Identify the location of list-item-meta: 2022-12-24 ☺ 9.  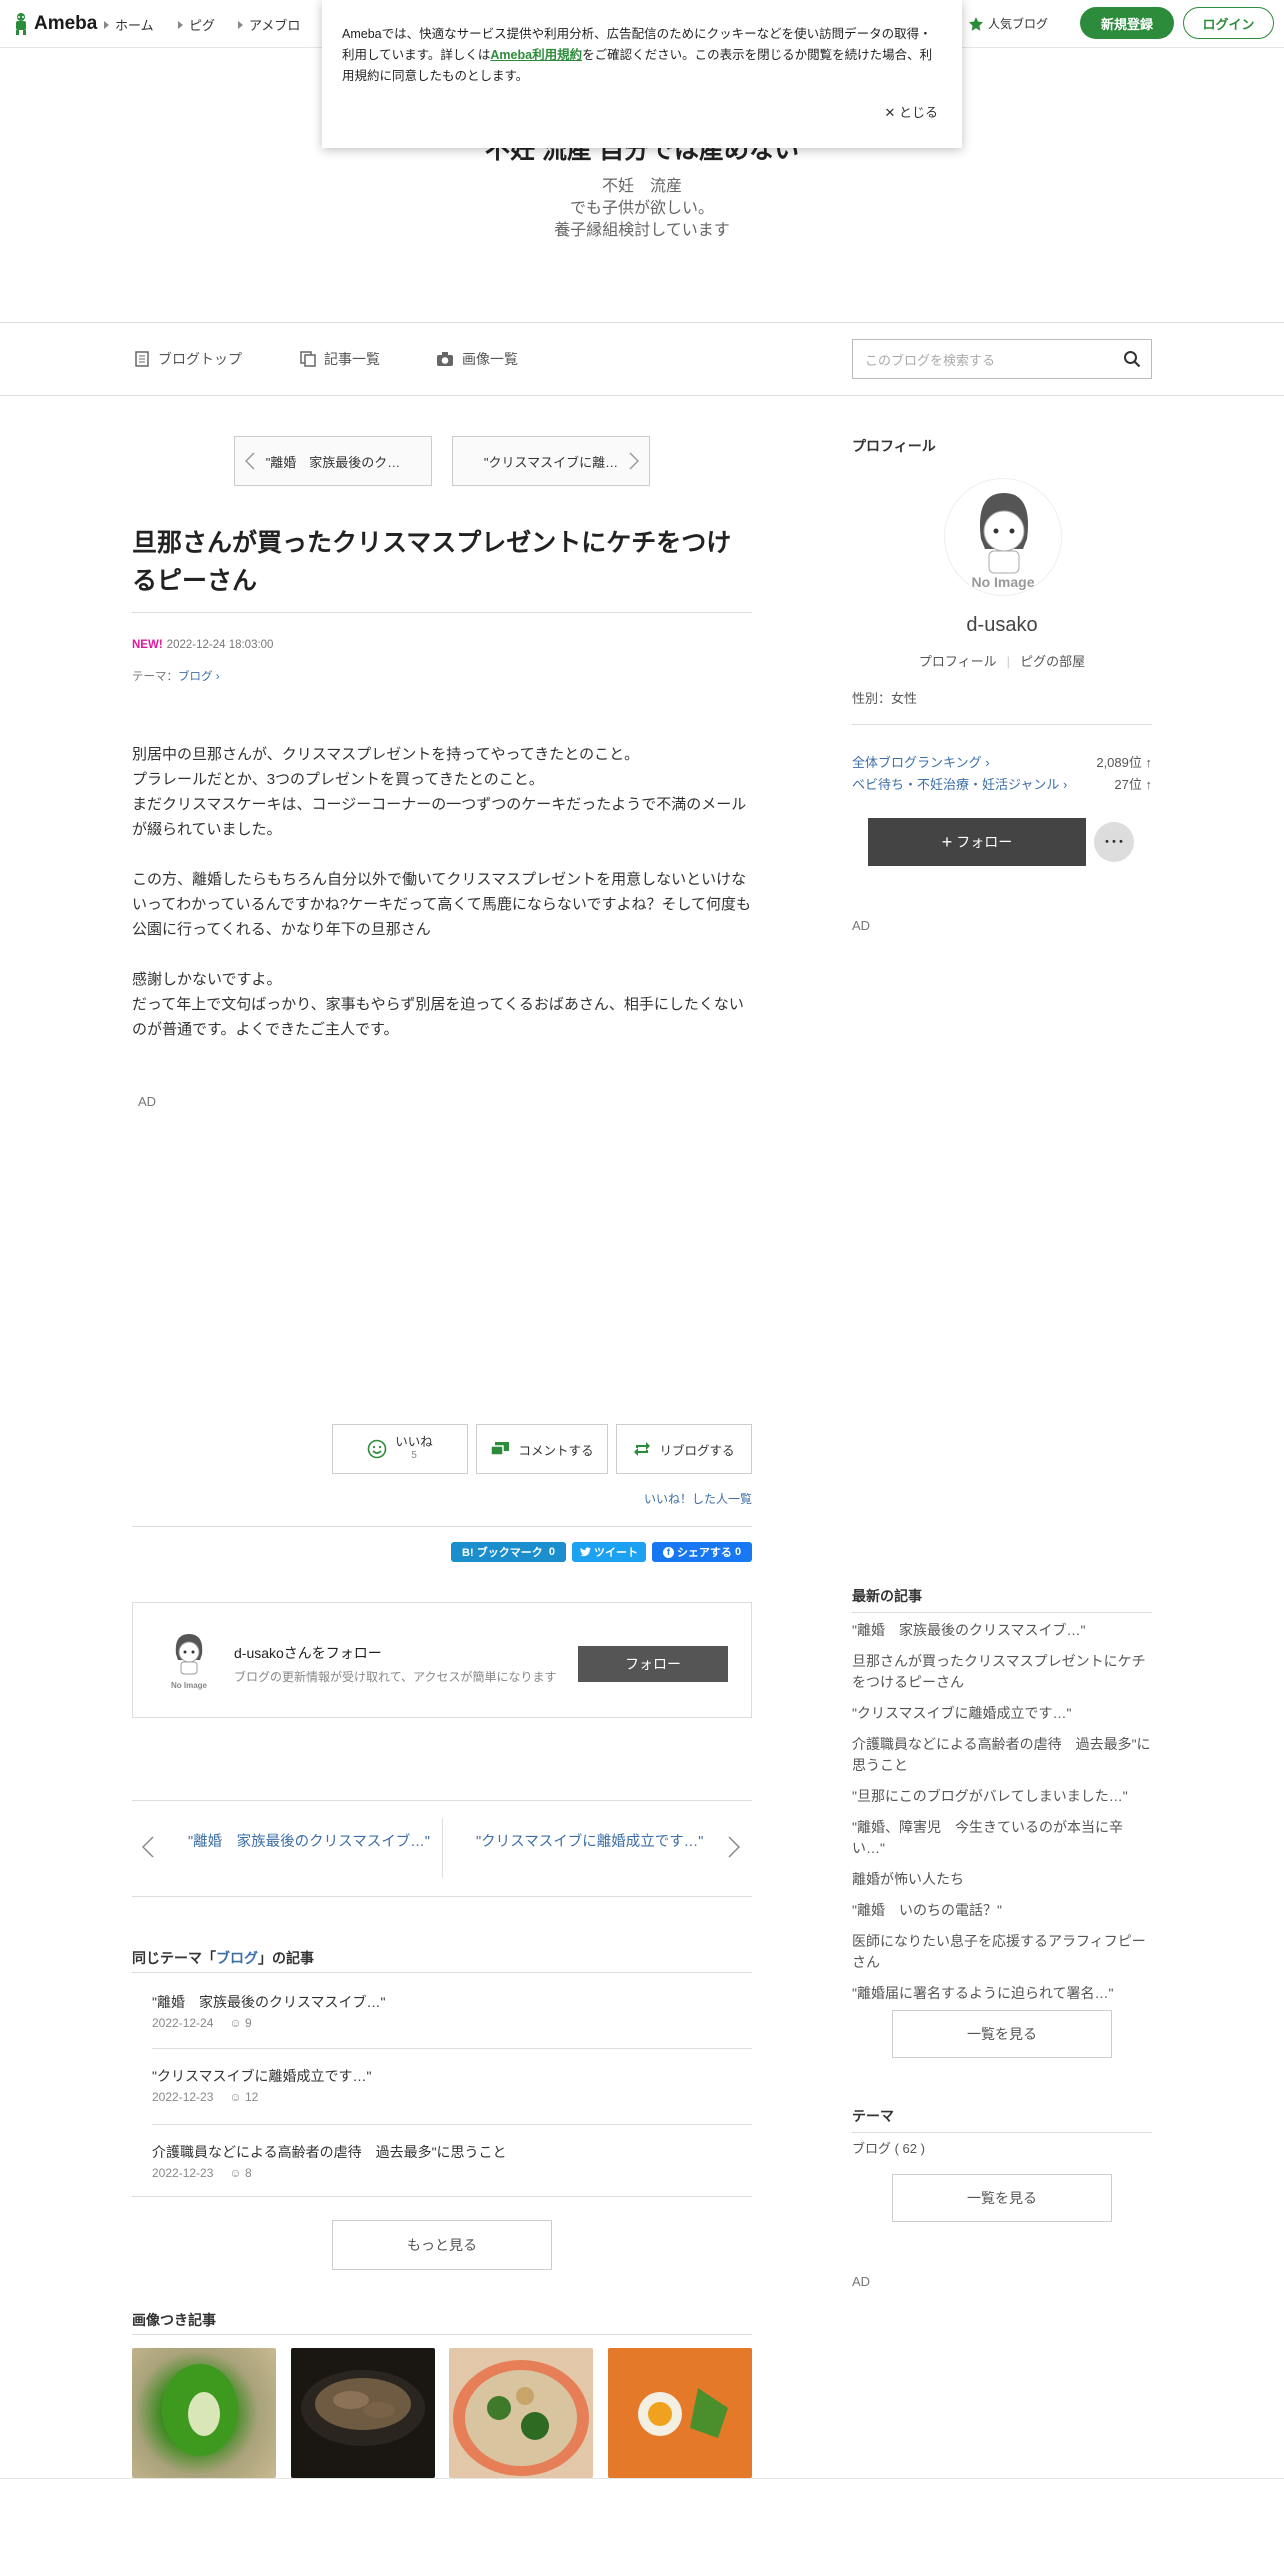
(269, 2023).